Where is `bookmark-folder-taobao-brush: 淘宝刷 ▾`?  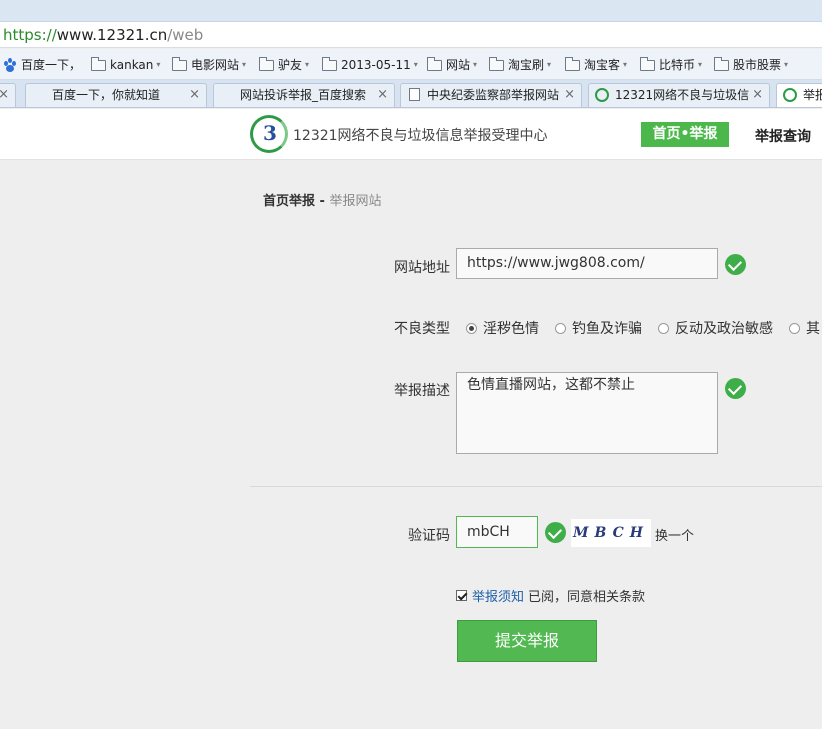 bookmark-folder-taobao-brush: 淘宝刷 ▾ is located at coordinates (520, 65).